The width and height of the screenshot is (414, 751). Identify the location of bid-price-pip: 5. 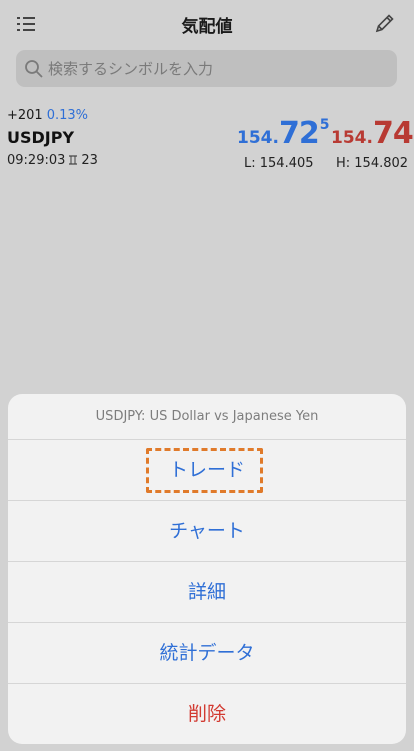
(324, 125).